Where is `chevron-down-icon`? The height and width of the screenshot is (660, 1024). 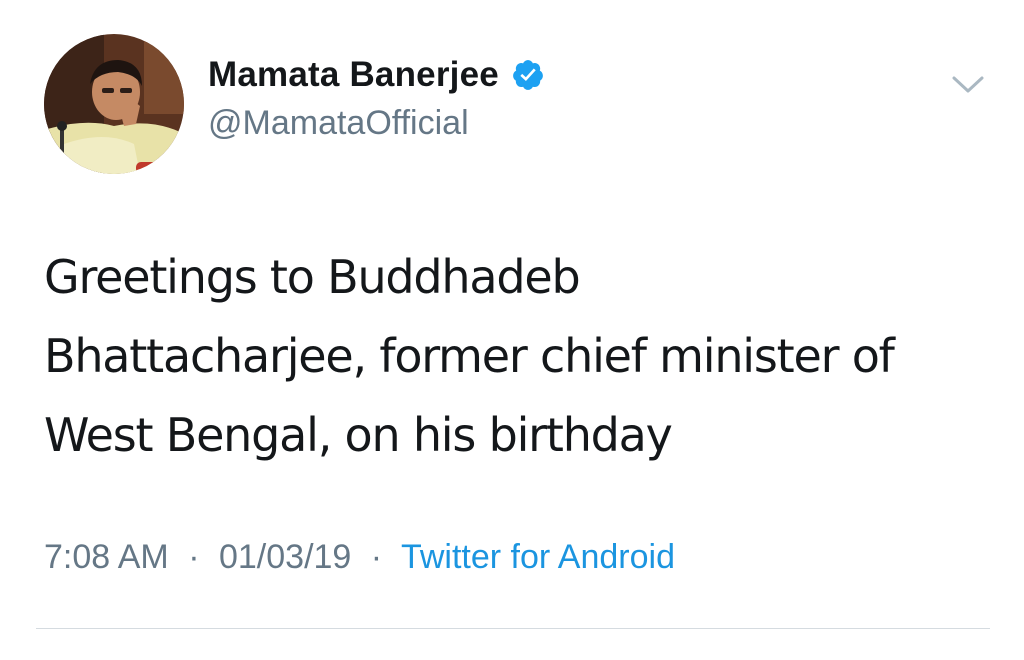
chevron-down-icon is located at coordinates (968, 84).